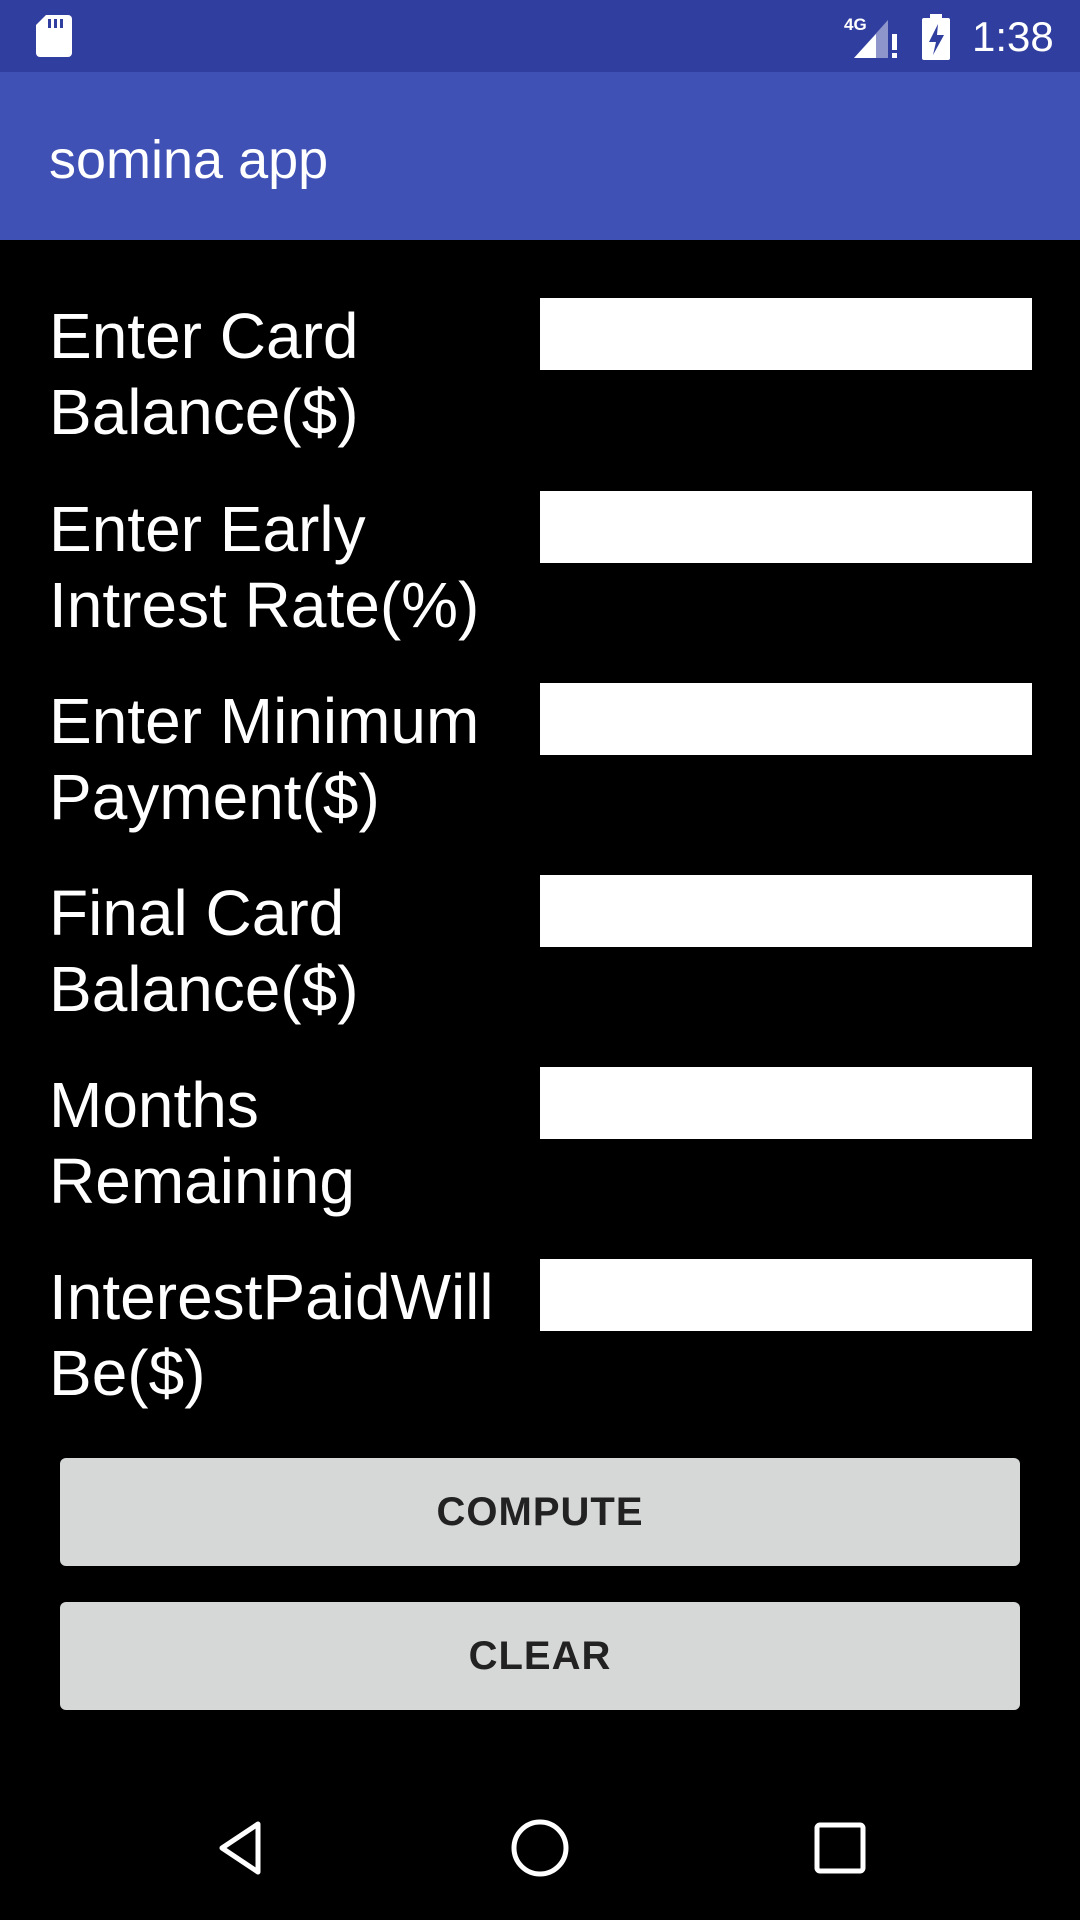 Image resolution: width=1080 pixels, height=1920 pixels. What do you see at coordinates (936, 37) in the screenshot?
I see `battery-charging-icon` at bounding box center [936, 37].